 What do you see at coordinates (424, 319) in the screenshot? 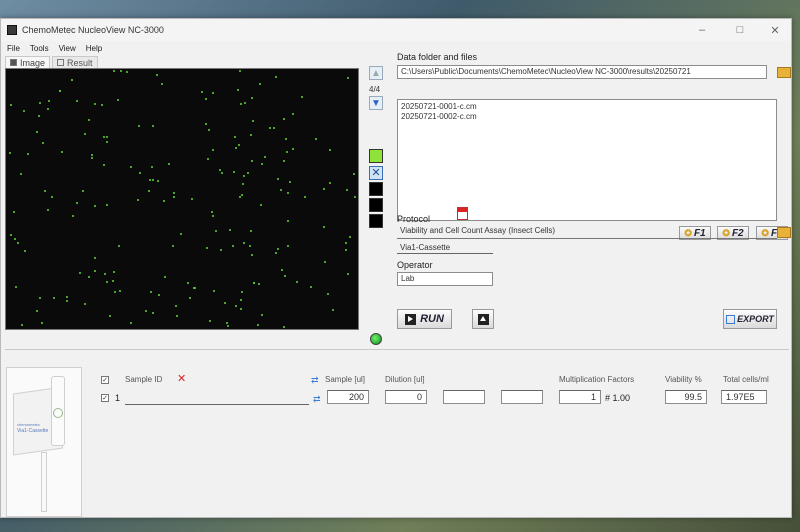
I see `run-button: RUN` at bounding box center [424, 319].